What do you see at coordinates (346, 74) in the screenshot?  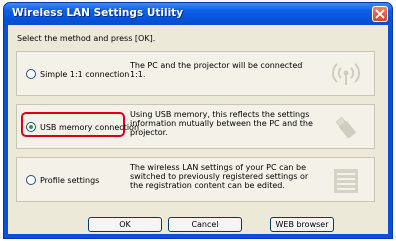 I see `wireless-signal-icon` at bounding box center [346, 74].